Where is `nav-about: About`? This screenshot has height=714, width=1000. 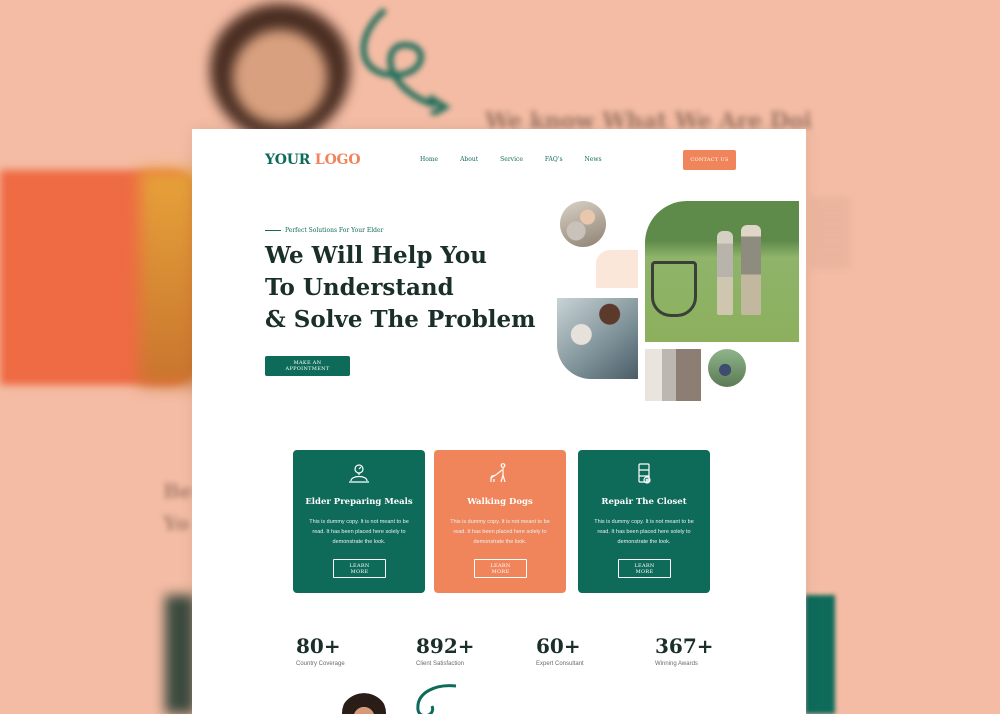 nav-about: About is located at coordinates (469, 159).